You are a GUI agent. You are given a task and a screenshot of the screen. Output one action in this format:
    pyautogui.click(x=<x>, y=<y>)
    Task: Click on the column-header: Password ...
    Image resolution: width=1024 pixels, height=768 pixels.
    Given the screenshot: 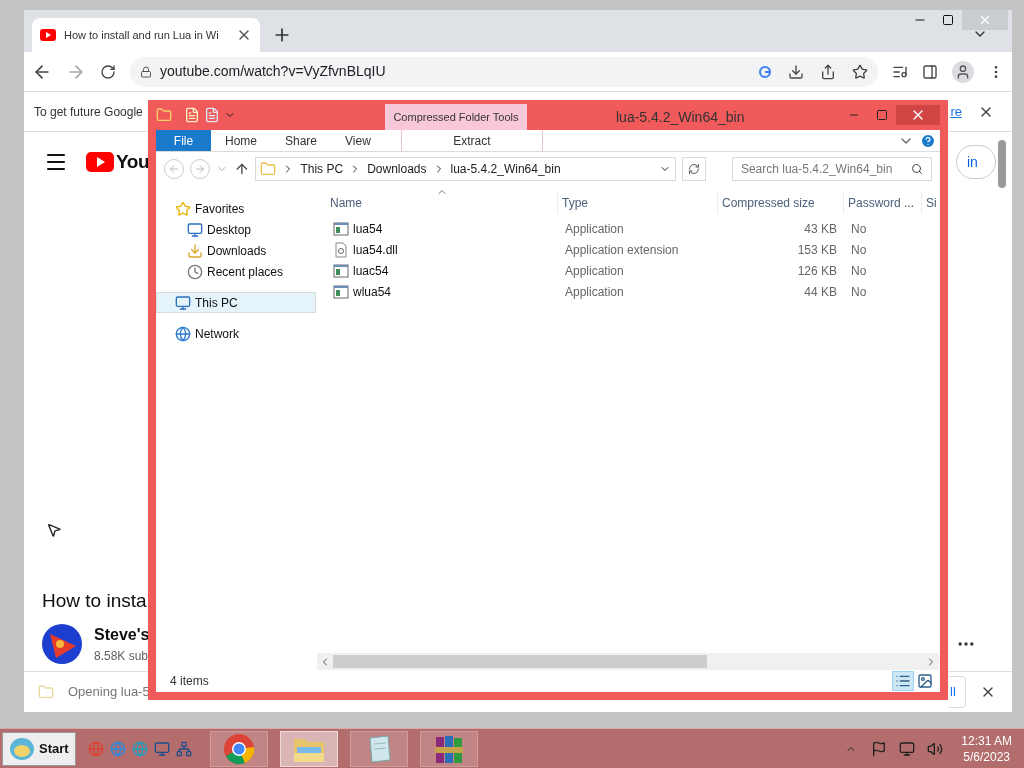 What is the action you would take?
    pyautogui.click(x=883, y=203)
    